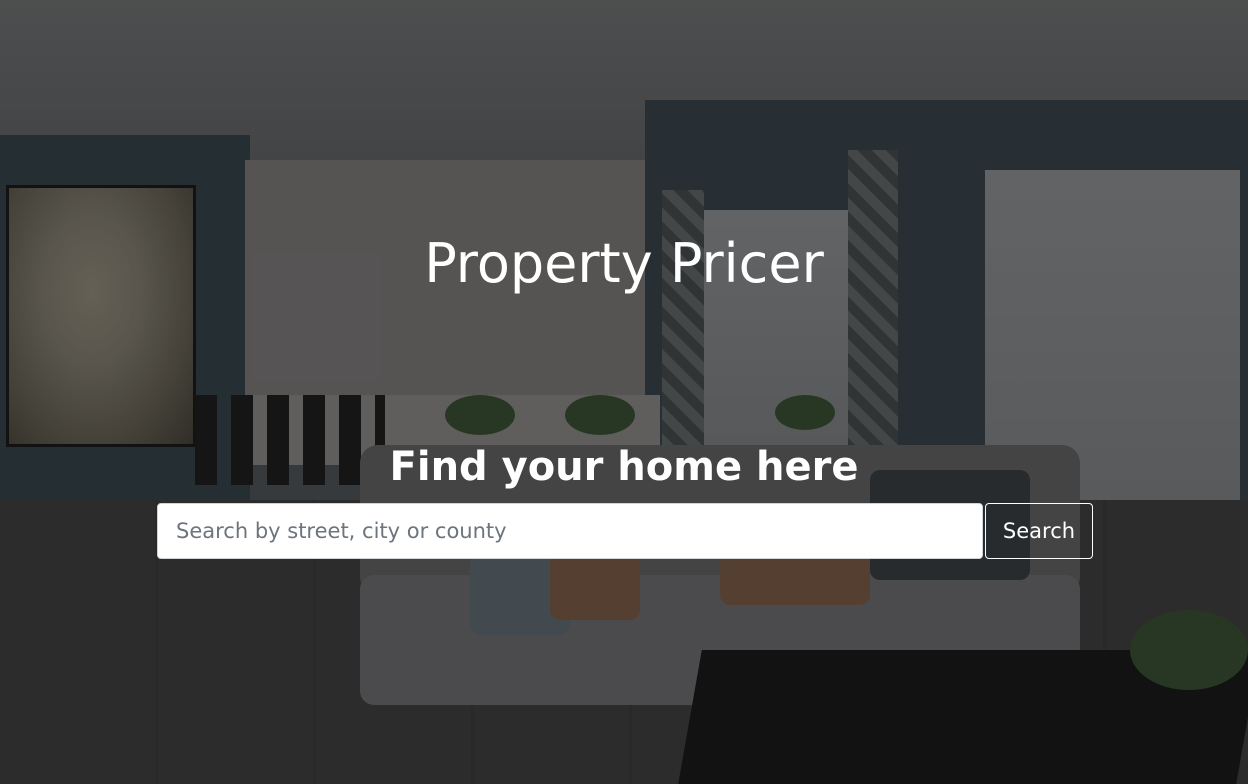 Image resolution: width=1248 pixels, height=784 pixels. What do you see at coordinates (1039, 531) in the screenshot?
I see `search-button: Search` at bounding box center [1039, 531].